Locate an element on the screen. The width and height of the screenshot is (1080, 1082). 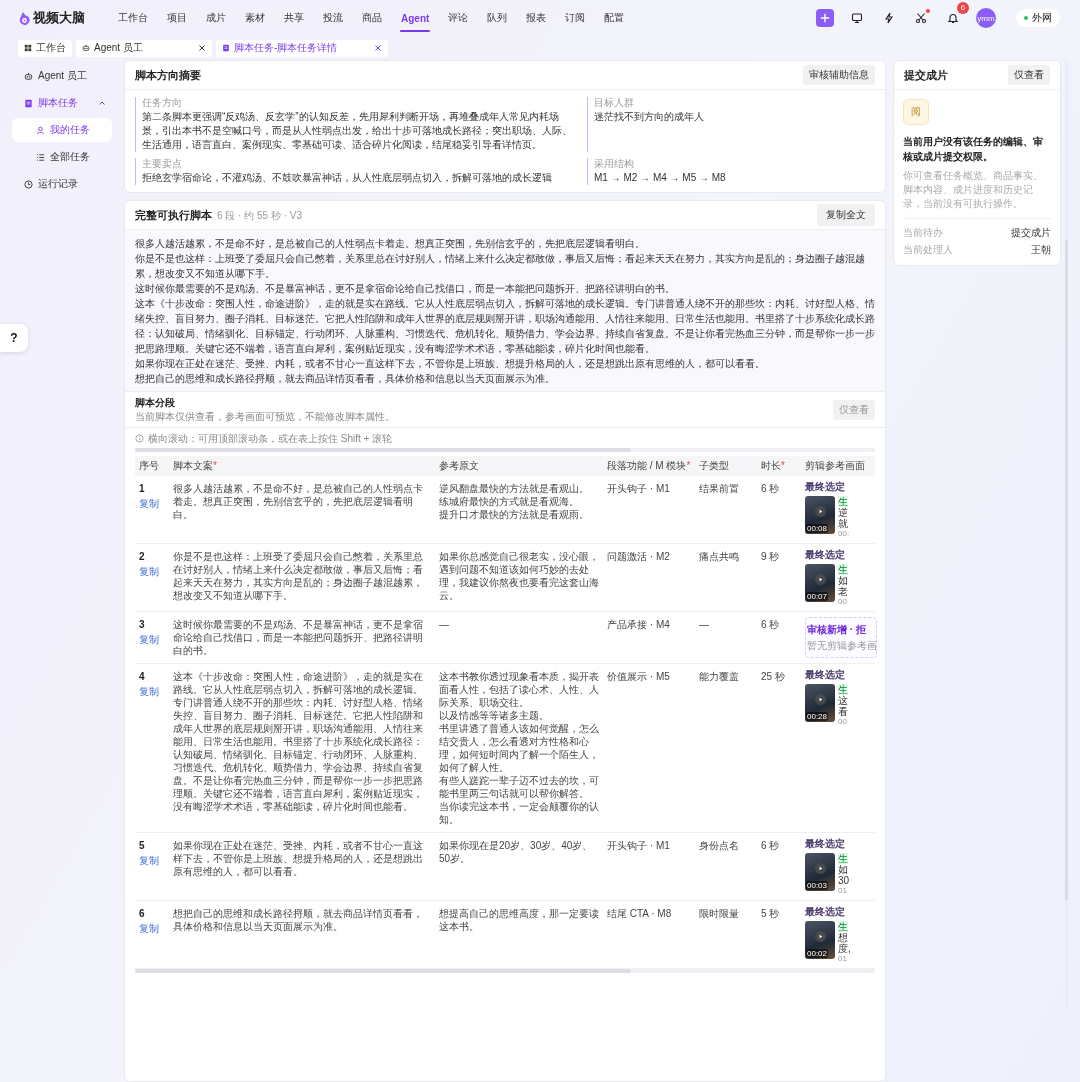
info-icon is located at coordinates (139, 438).